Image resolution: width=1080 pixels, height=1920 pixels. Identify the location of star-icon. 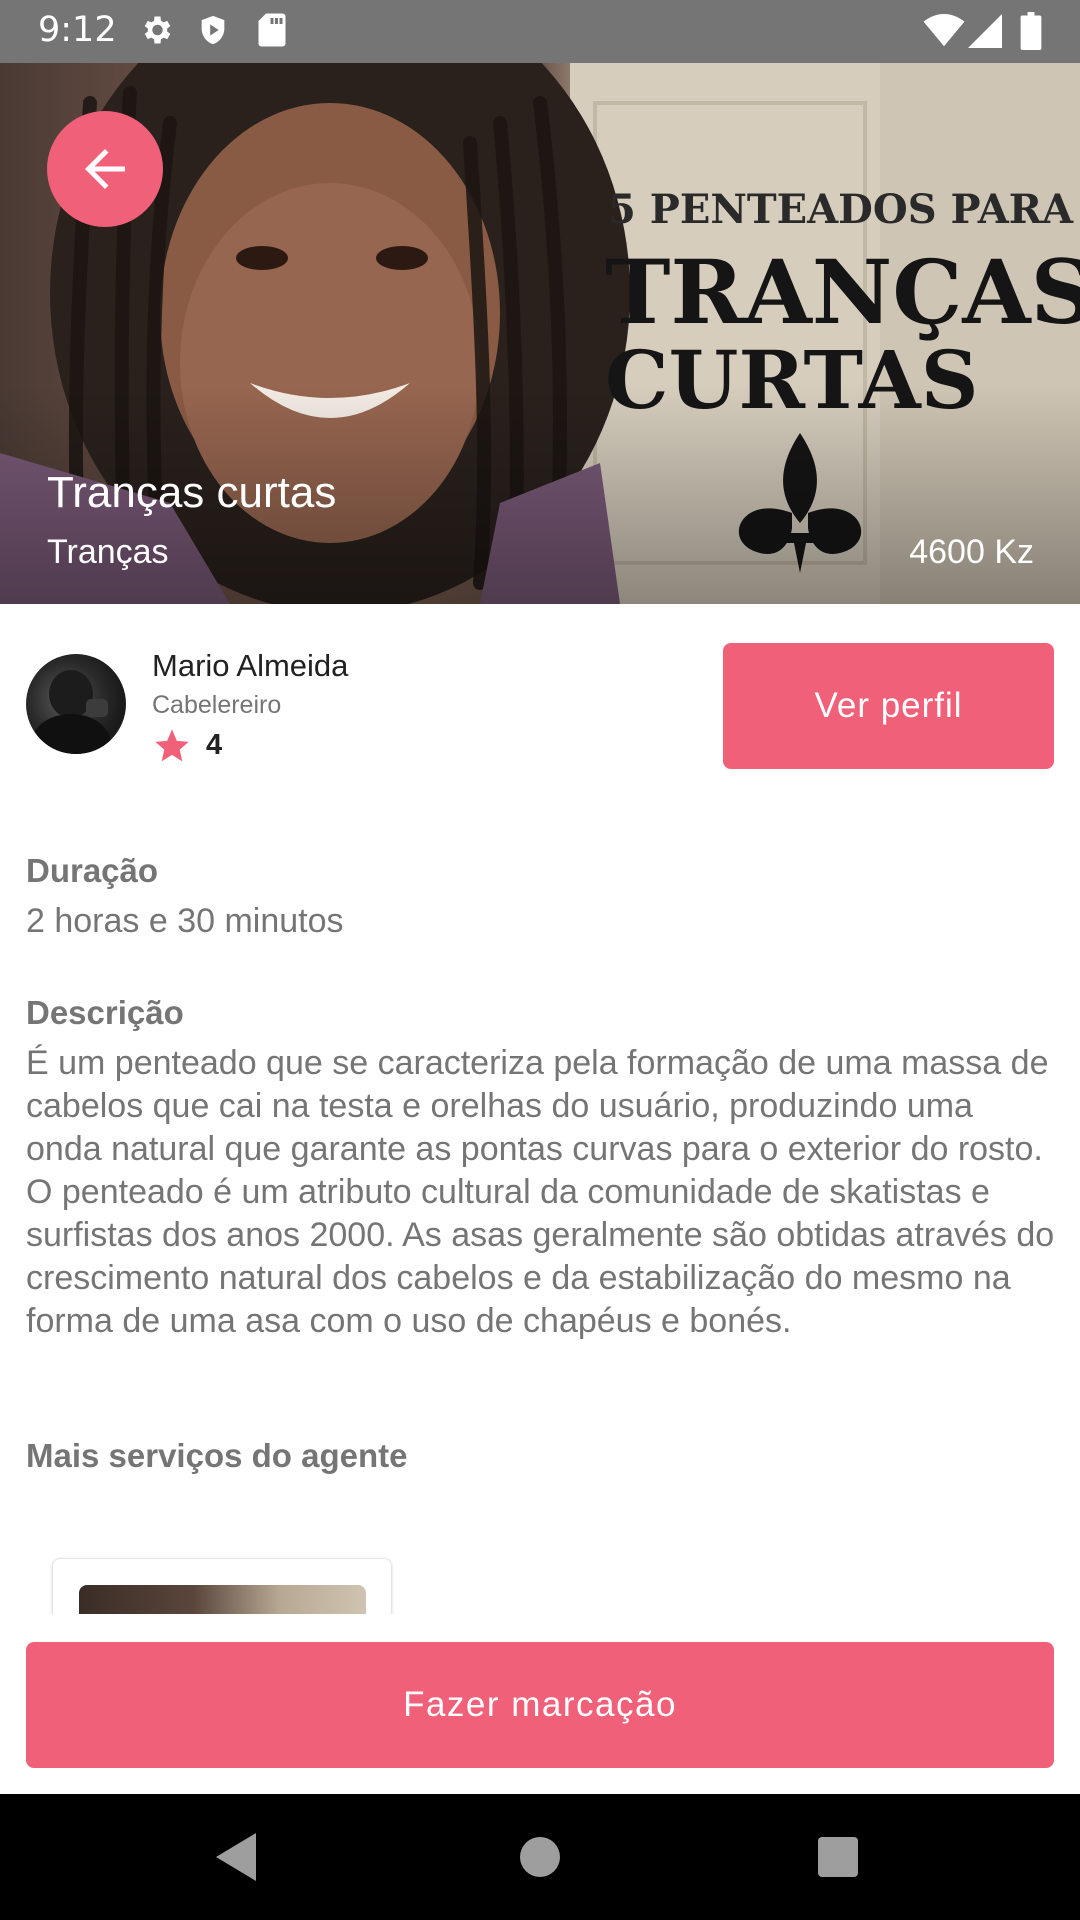
(172, 745).